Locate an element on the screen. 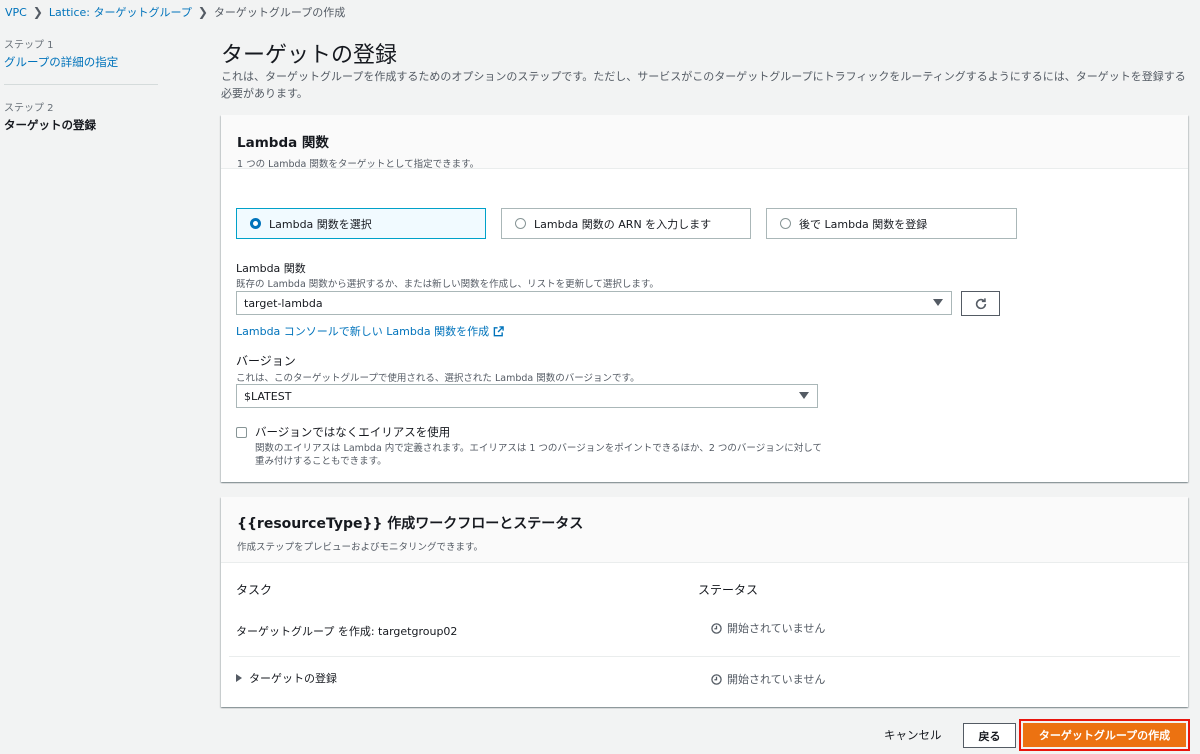  wizard-steps: ステップ 1 グループの詳細の指定 ステップ 2 ターゲットの登録 is located at coordinates (82, 84).